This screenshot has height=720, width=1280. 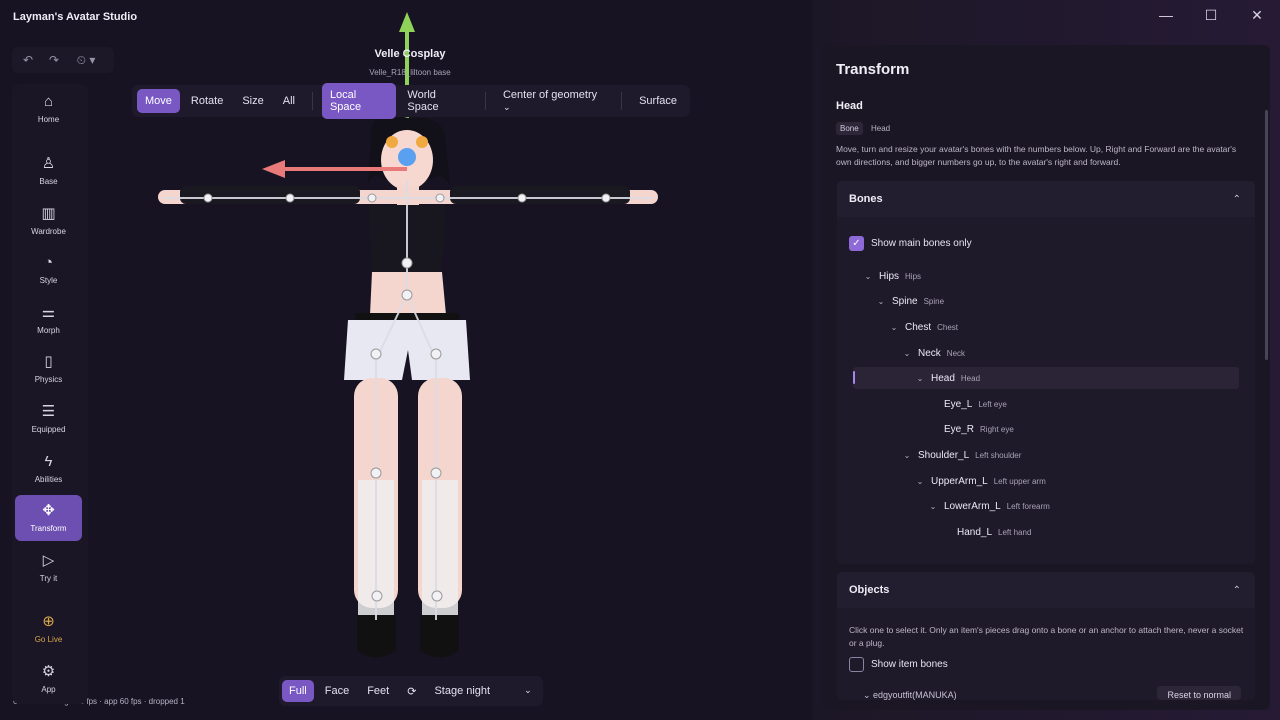 What do you see at coordinates (48, 479) in the screenshot?
I see `sidebar-item-label: Abilities` at bounding box center [48, 479].